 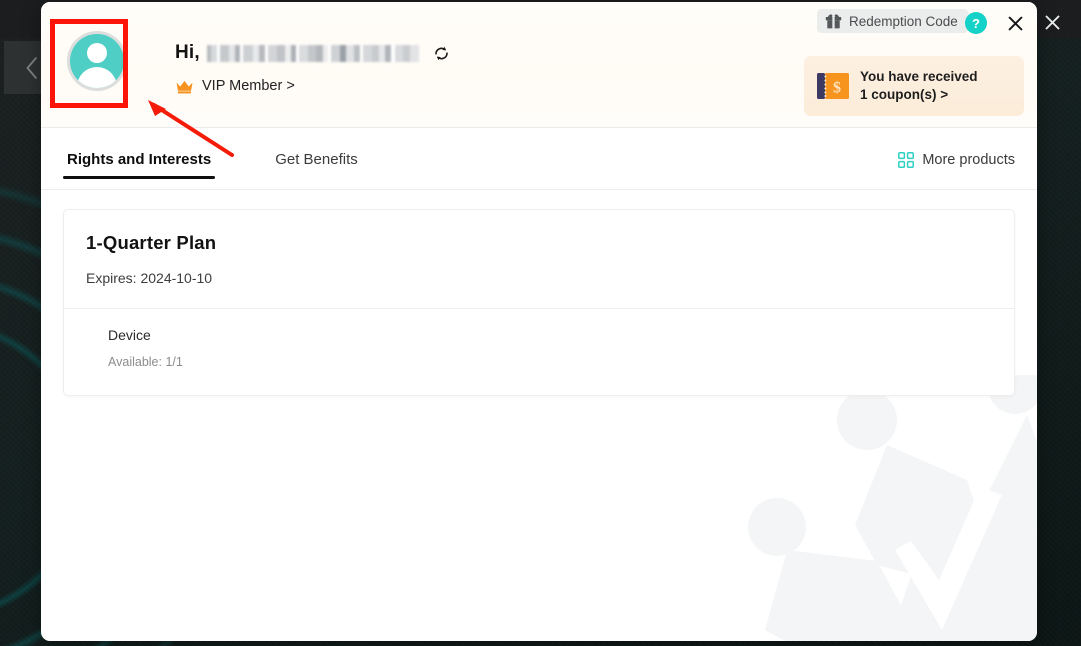 I want to click on greeting-text: Hi,, so click(x=187, y=52).